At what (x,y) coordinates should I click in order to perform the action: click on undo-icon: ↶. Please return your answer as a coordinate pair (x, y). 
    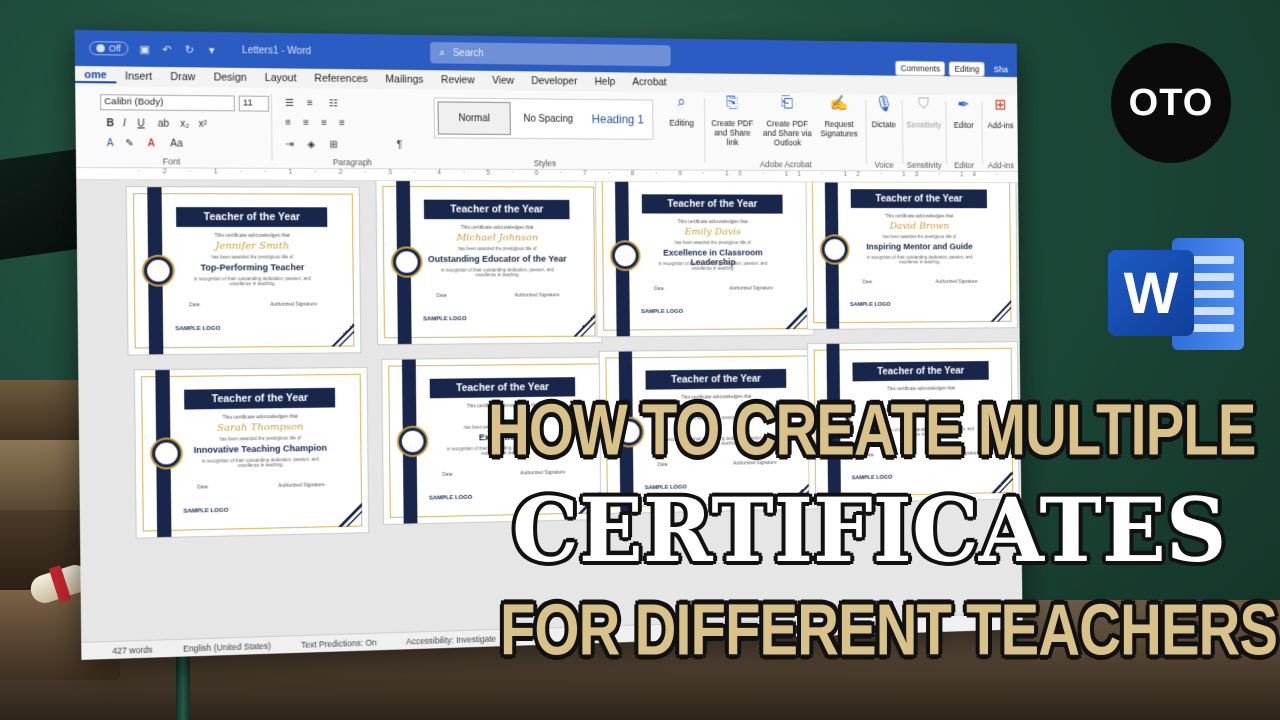
    Looking at the image, I should click on (167, 49).